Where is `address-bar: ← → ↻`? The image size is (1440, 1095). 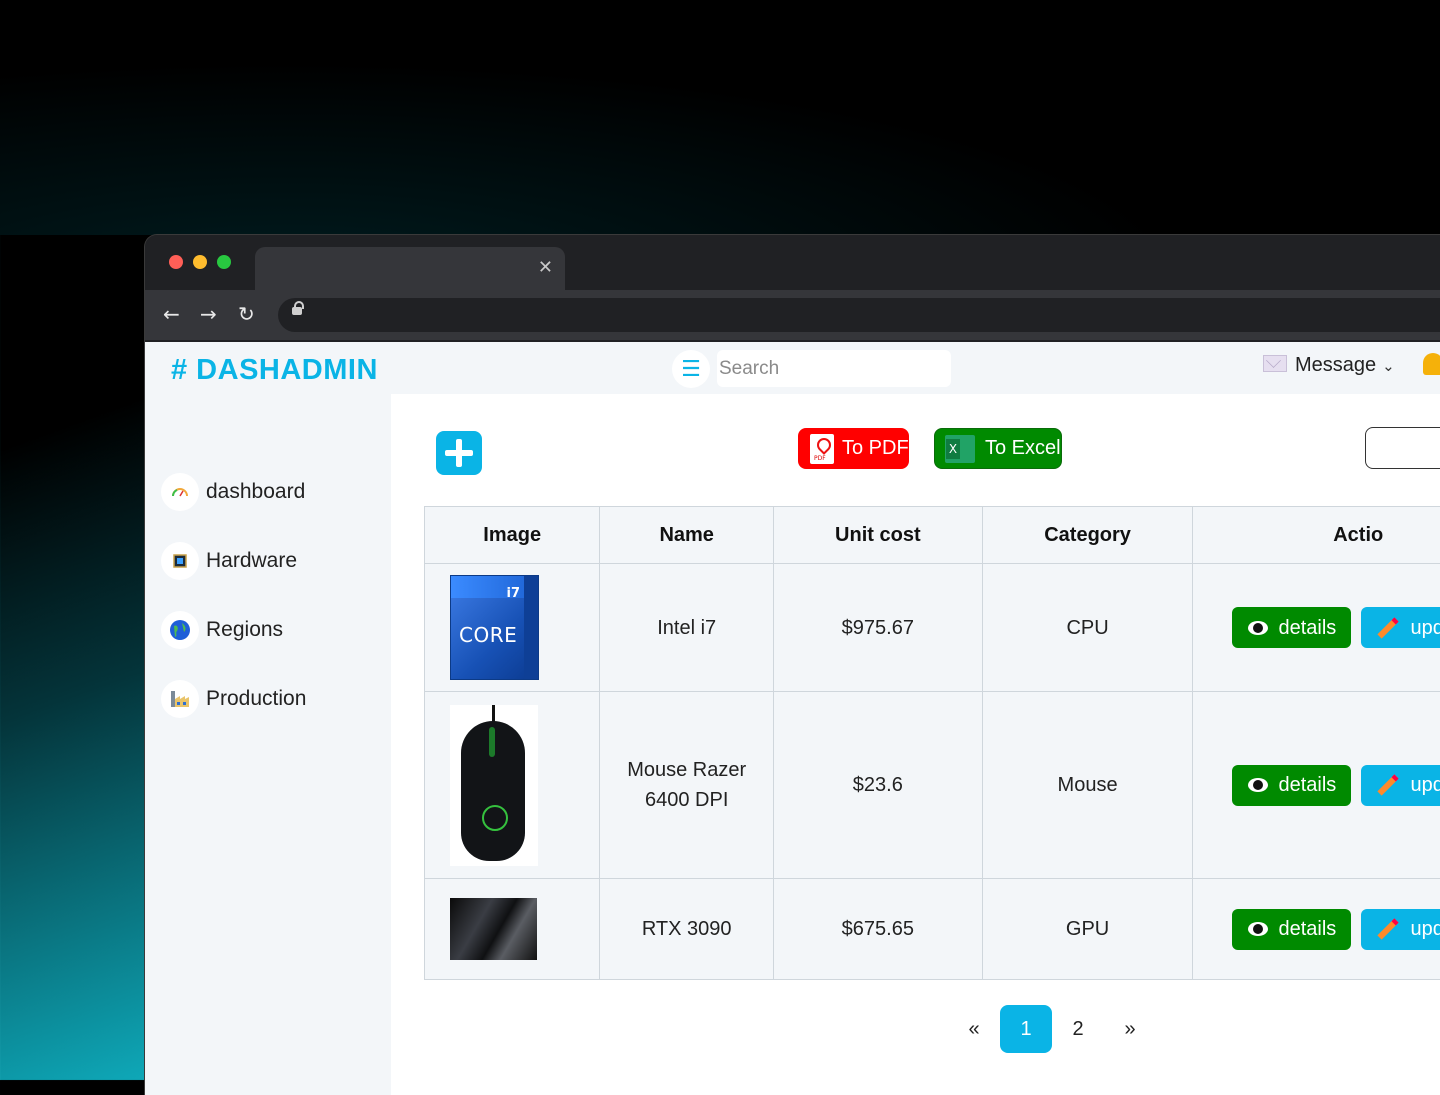 address-bar: ← → ↻ is located at coordinates (792, 315).